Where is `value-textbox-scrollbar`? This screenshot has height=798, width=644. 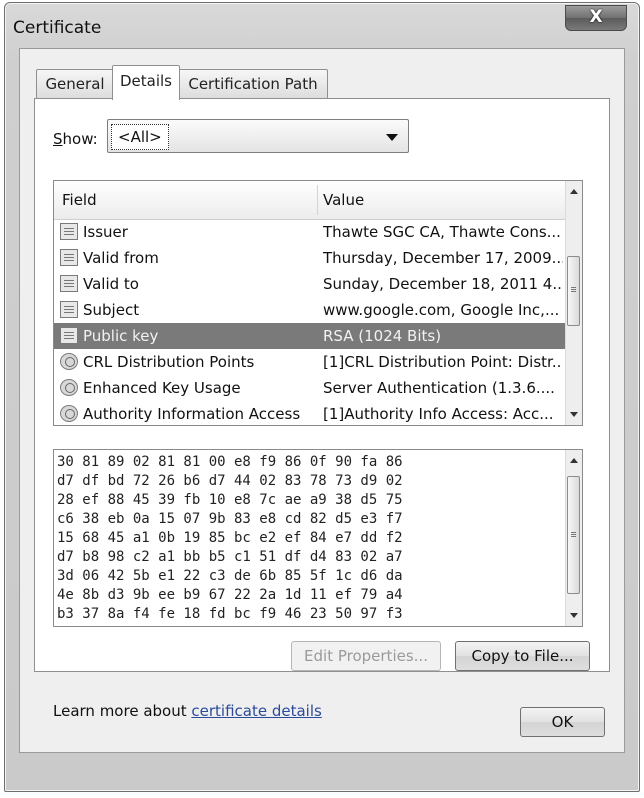 value-textbox-scrollbar is located at coordinates (573, 538).